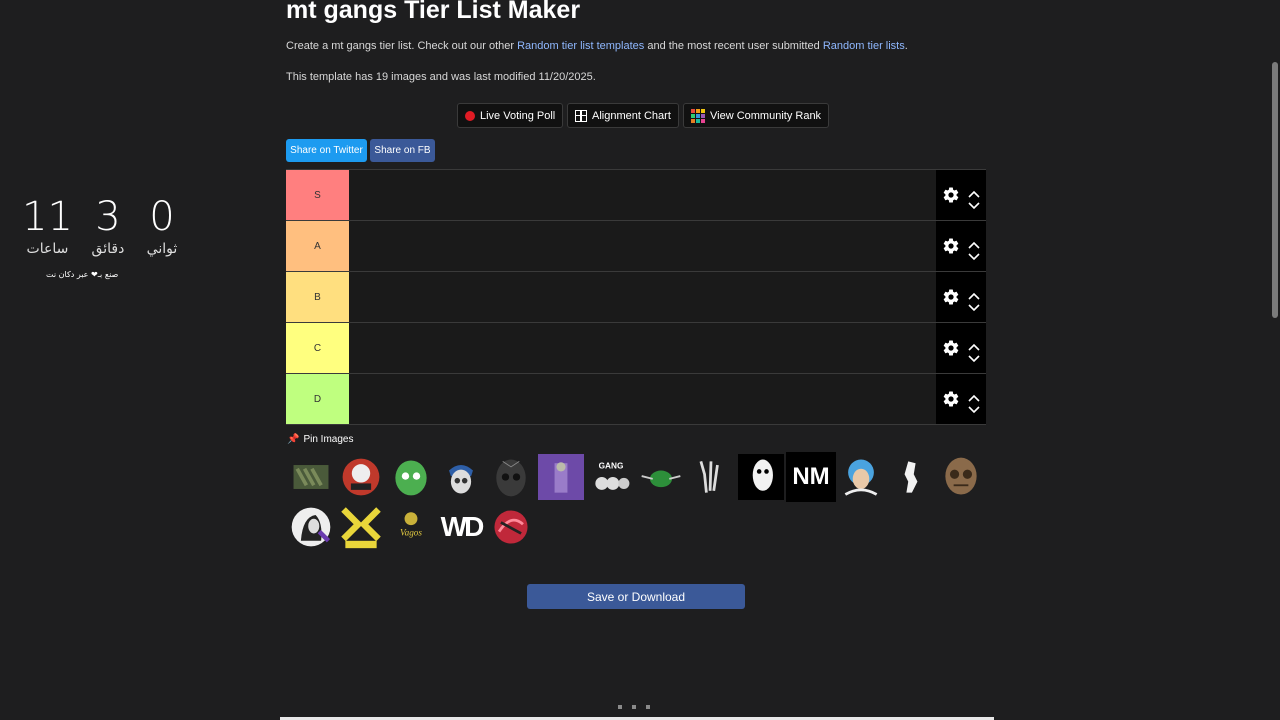  I want to click on tier-row: A, so click(636, 246).